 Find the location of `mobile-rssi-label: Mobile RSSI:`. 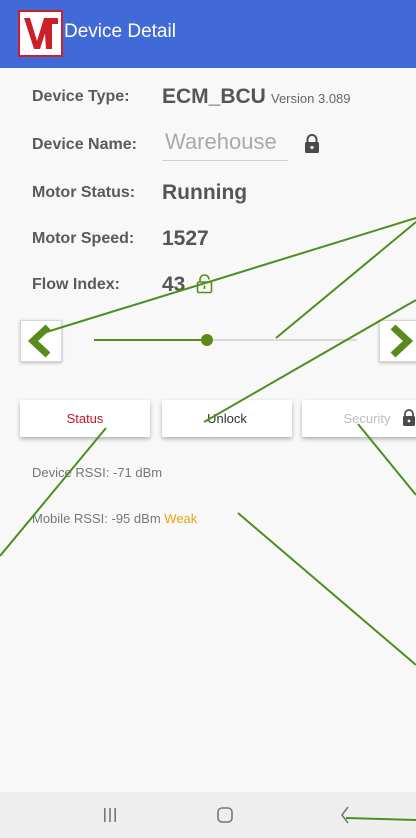

mobile-rssi-label: Mobile RSSI: is located at coordinates (70, 518).